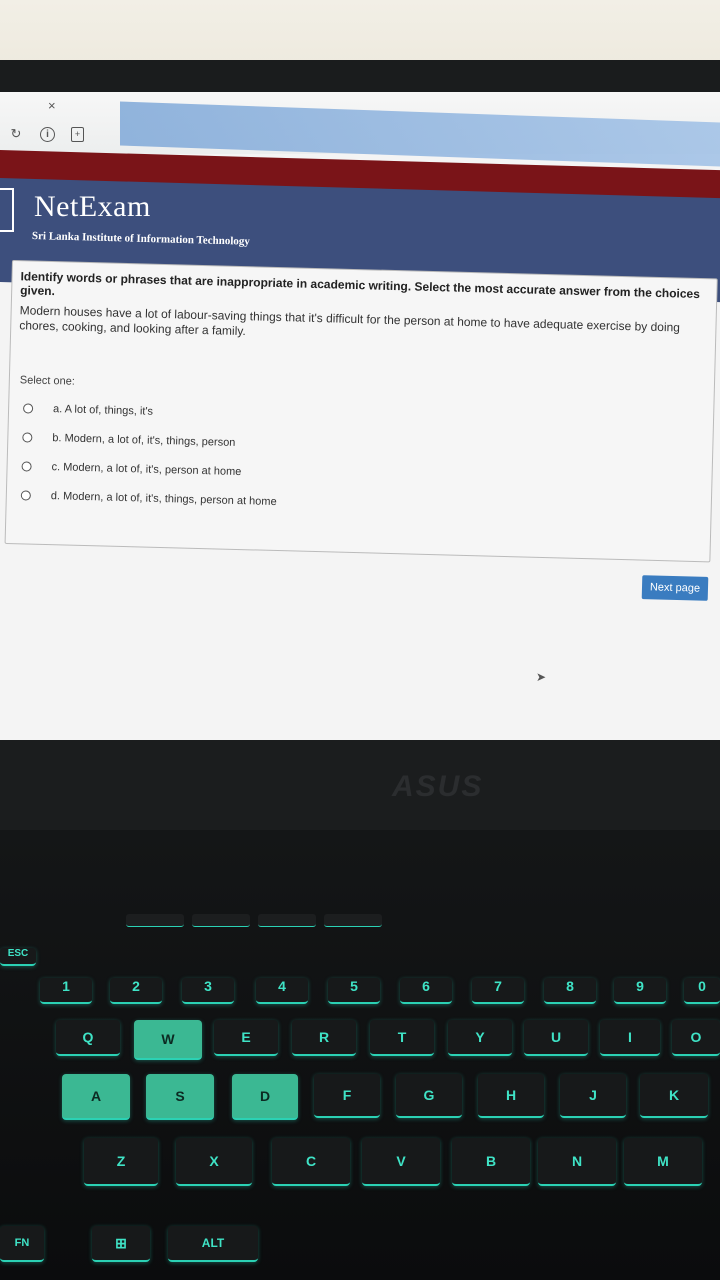  I want to click on laptop-logo: ASUS, so click(438, 786).